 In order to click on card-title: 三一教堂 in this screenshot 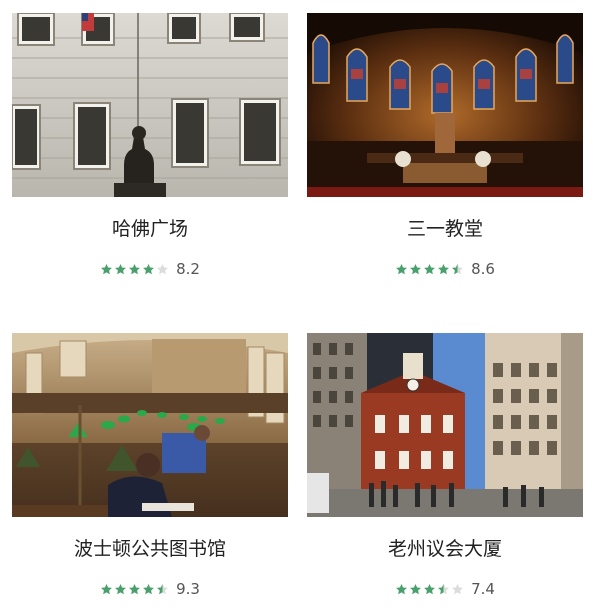, I will do `click(445, 229)`.